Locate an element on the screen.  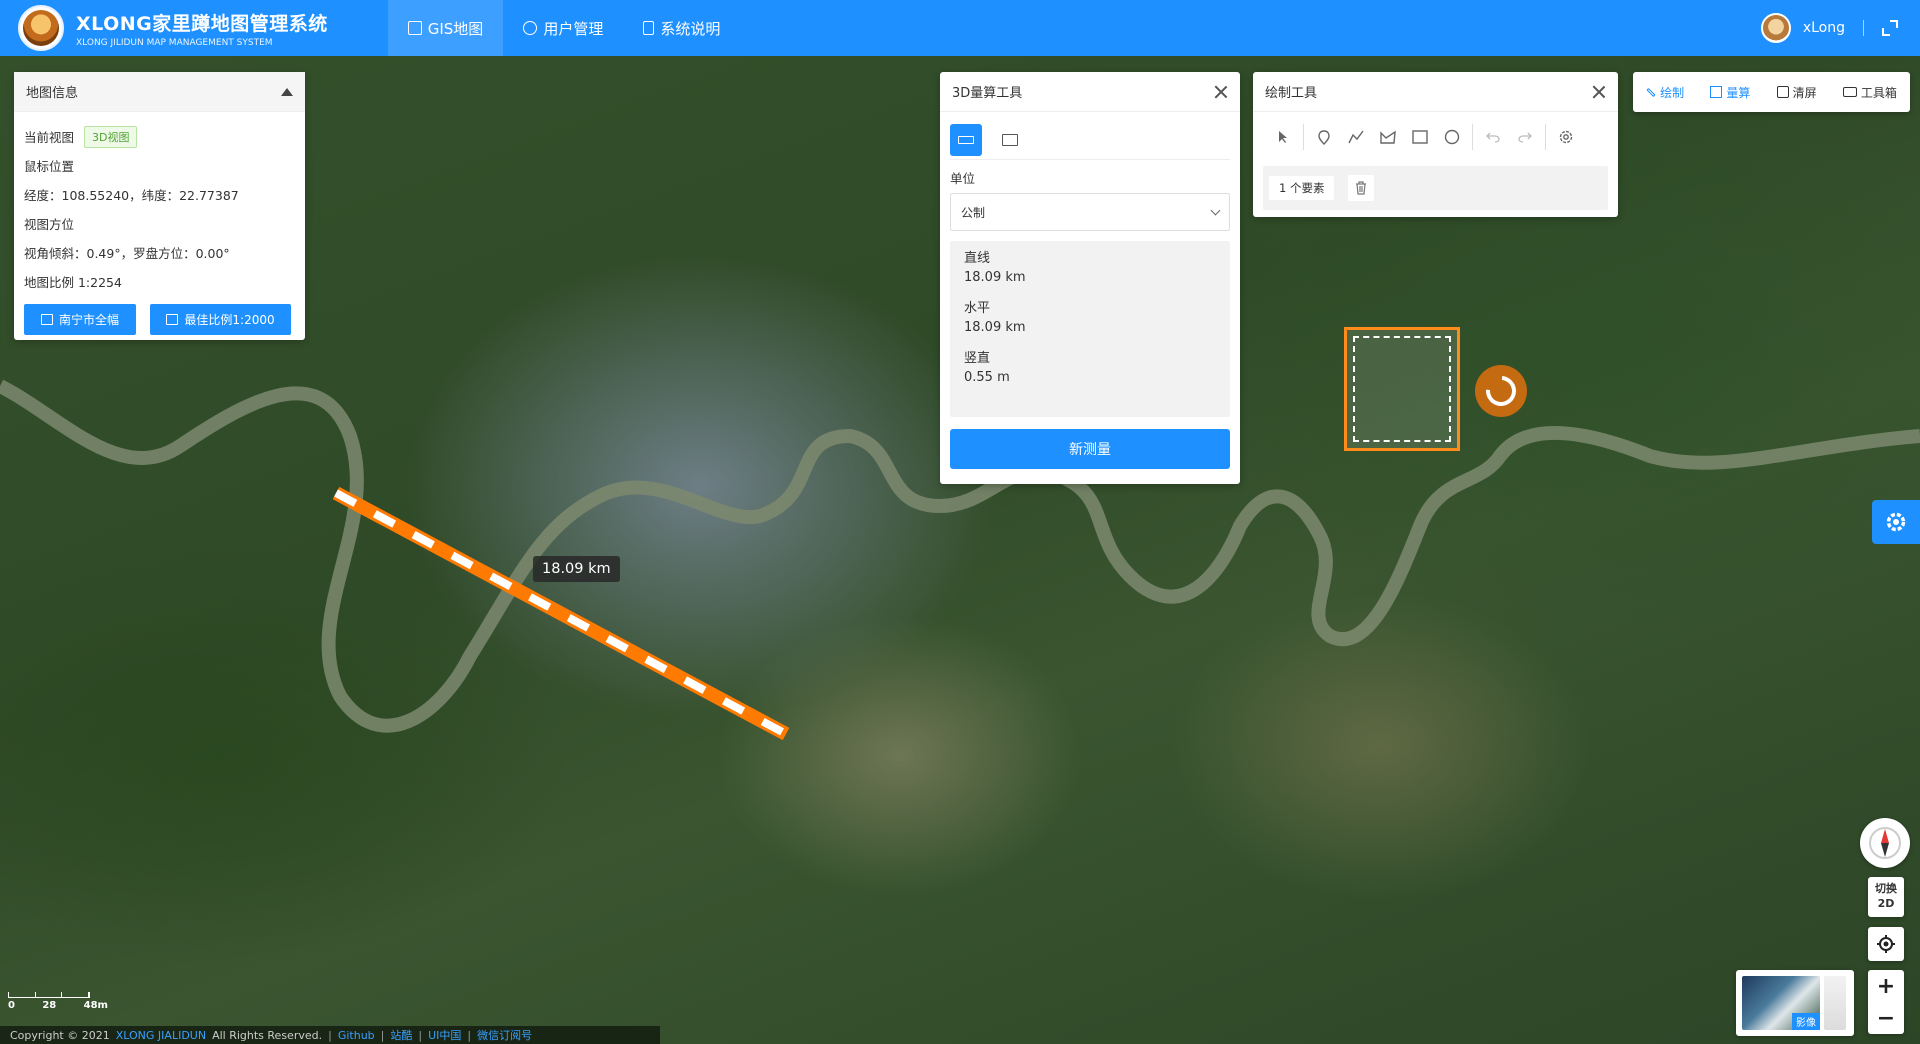
circle-icon is located at coordinates (1452, 137).